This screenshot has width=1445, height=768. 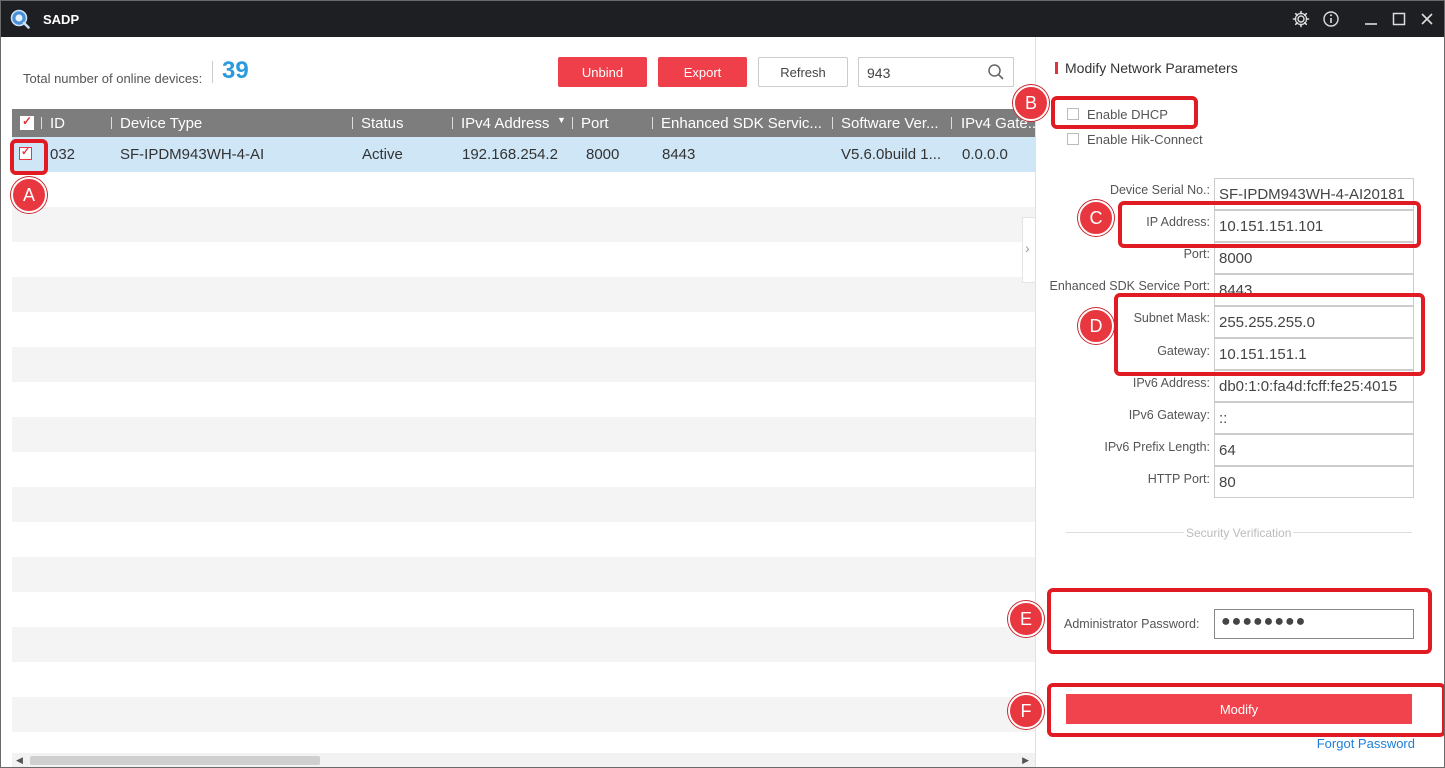 I want to click on select-all-checkbox: ✓, so click(x=27, y=122).